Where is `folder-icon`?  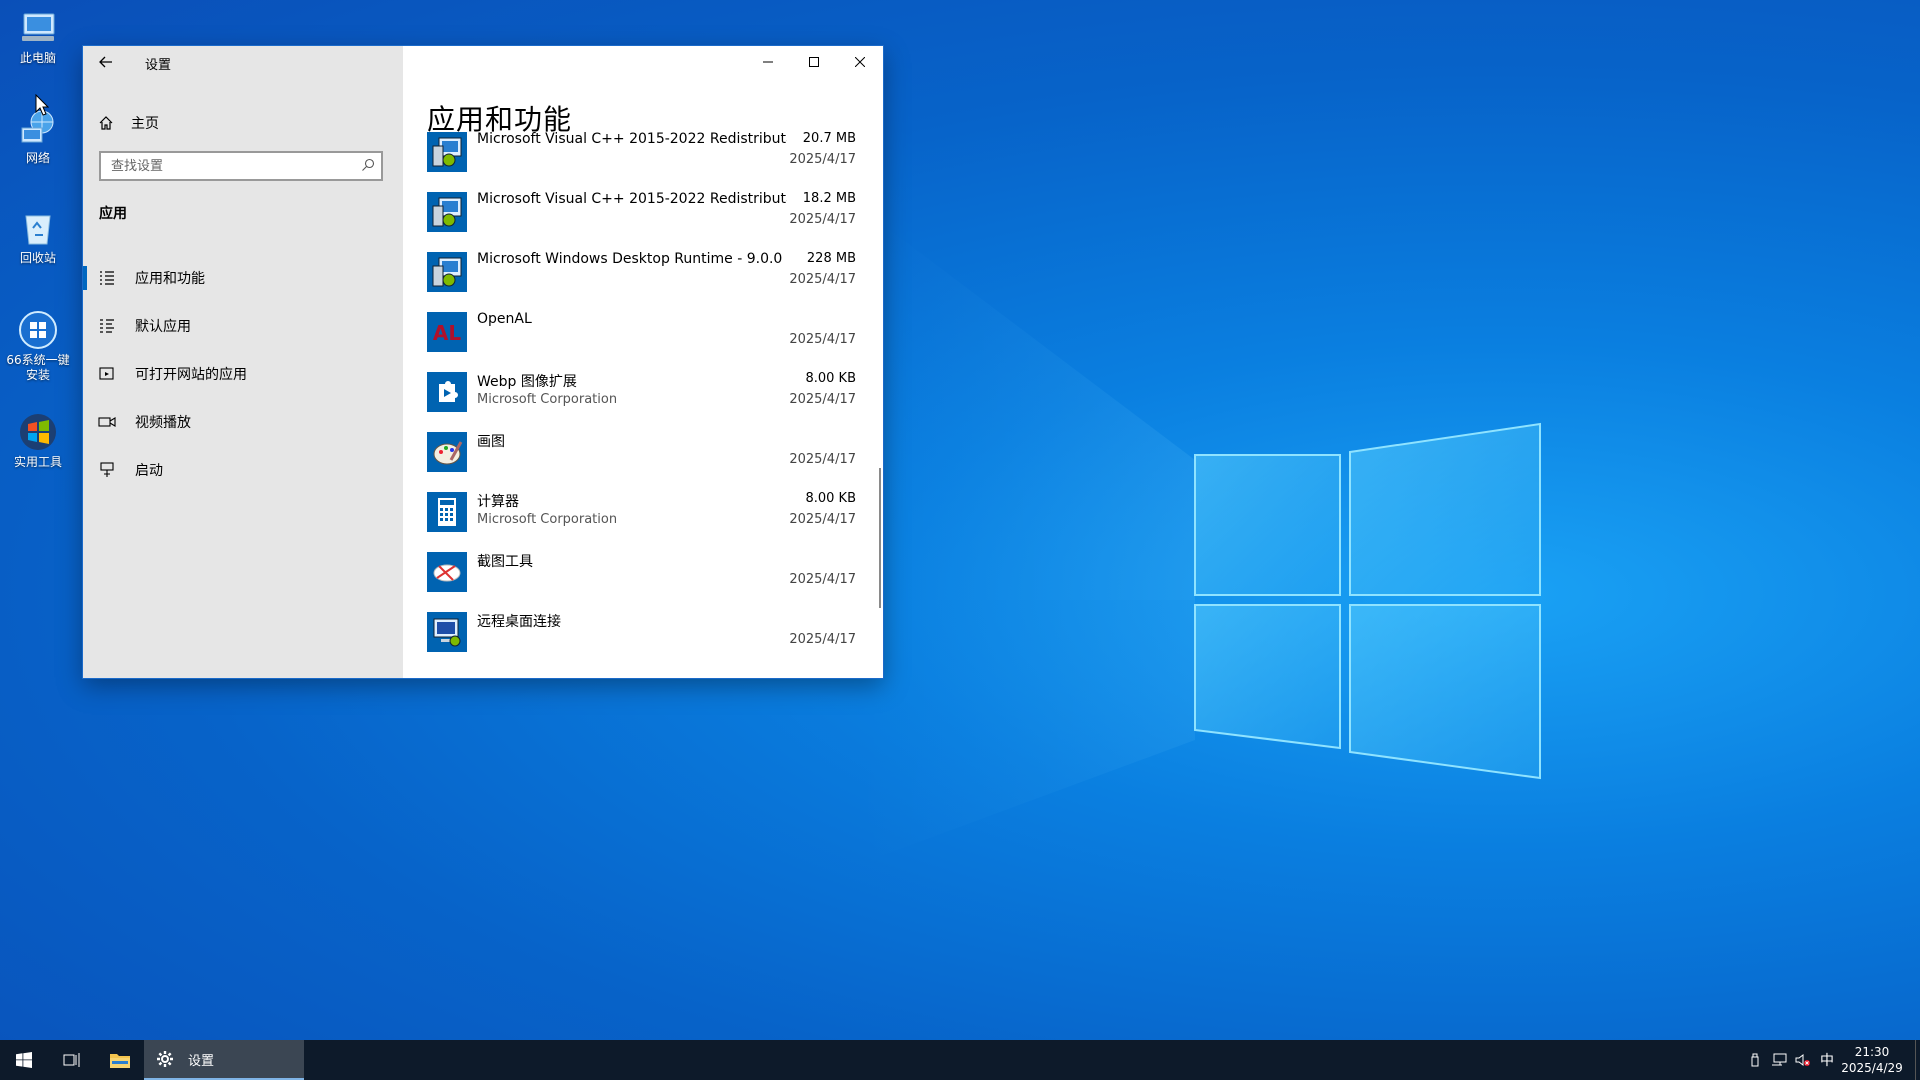 folder-icon is located at coordinates (120, 1061).